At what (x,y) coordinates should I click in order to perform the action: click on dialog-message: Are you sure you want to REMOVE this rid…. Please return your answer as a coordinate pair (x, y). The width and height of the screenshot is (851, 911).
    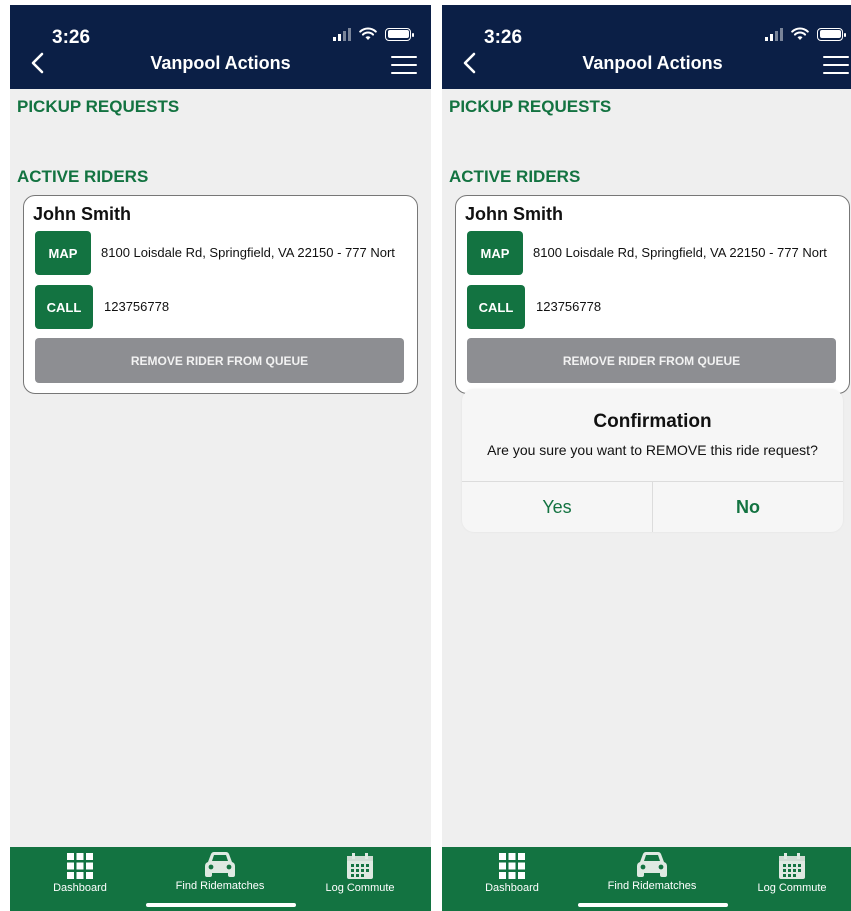
    Looking at the image, I should click on (652, 450).